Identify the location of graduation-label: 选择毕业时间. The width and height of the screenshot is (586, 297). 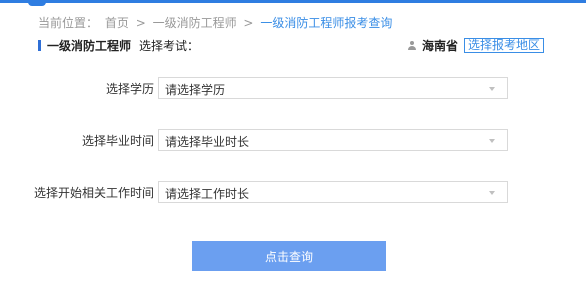
(117, 141).